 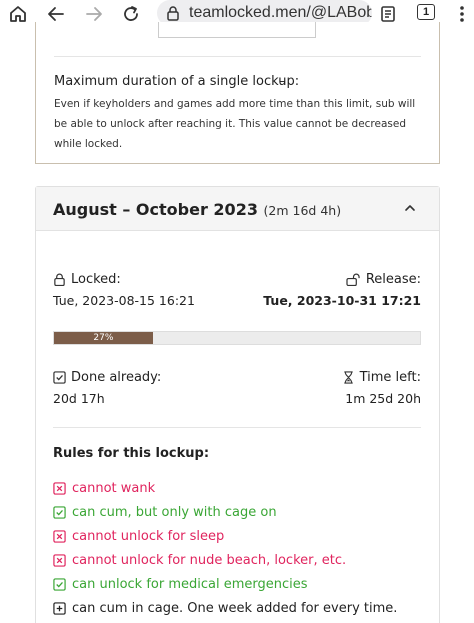 I want to click on more-menu-icon, so click(x=462, y=14).